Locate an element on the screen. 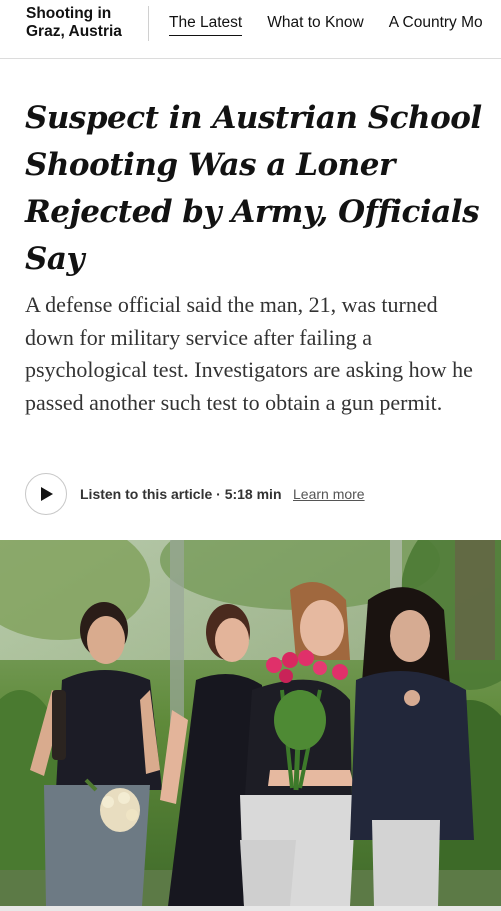 The height and width of the screenshot is (911, 501). listen-label: Listen to this article · 5:18 min is located at coordinates (181, 494).